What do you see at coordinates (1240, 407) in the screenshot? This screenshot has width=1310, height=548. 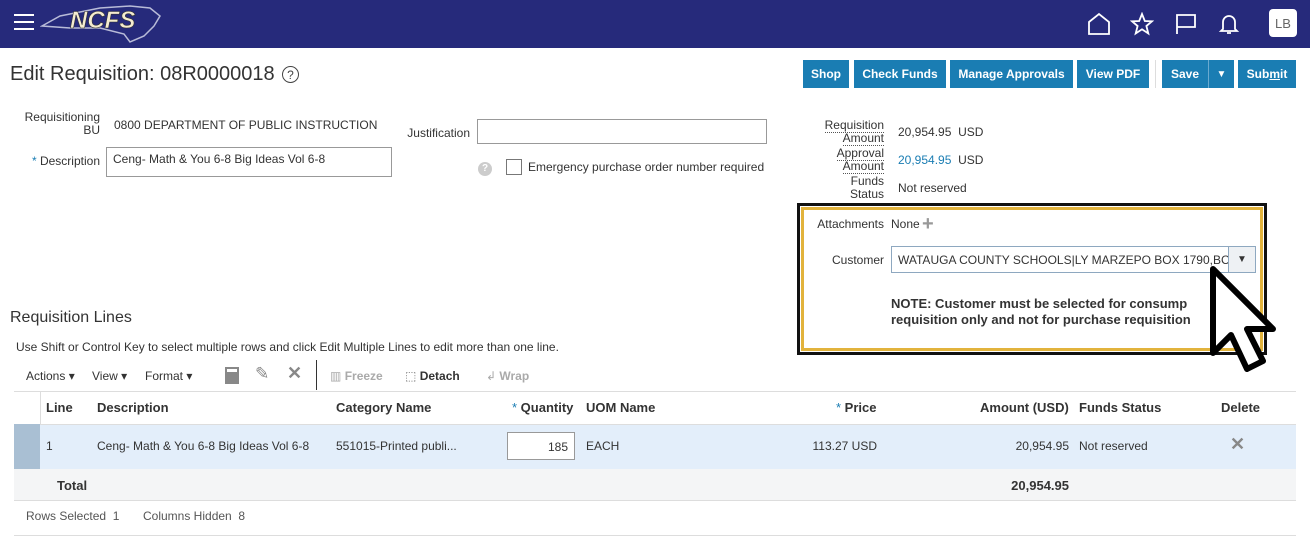 I see `col-delete: Delete` at bounding box center [1240, 407].